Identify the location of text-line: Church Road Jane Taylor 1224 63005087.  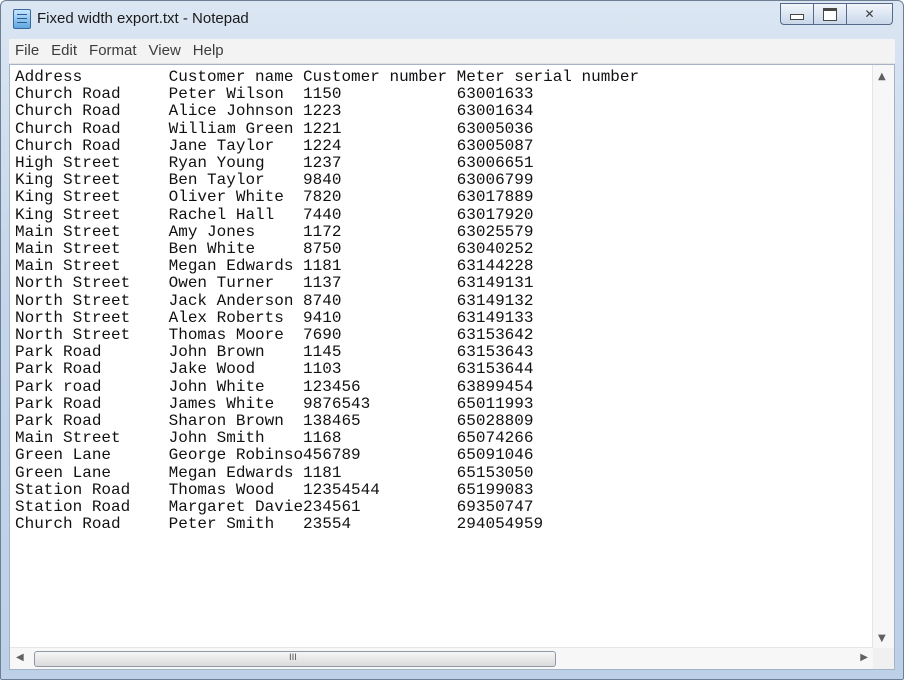
(274, 145).